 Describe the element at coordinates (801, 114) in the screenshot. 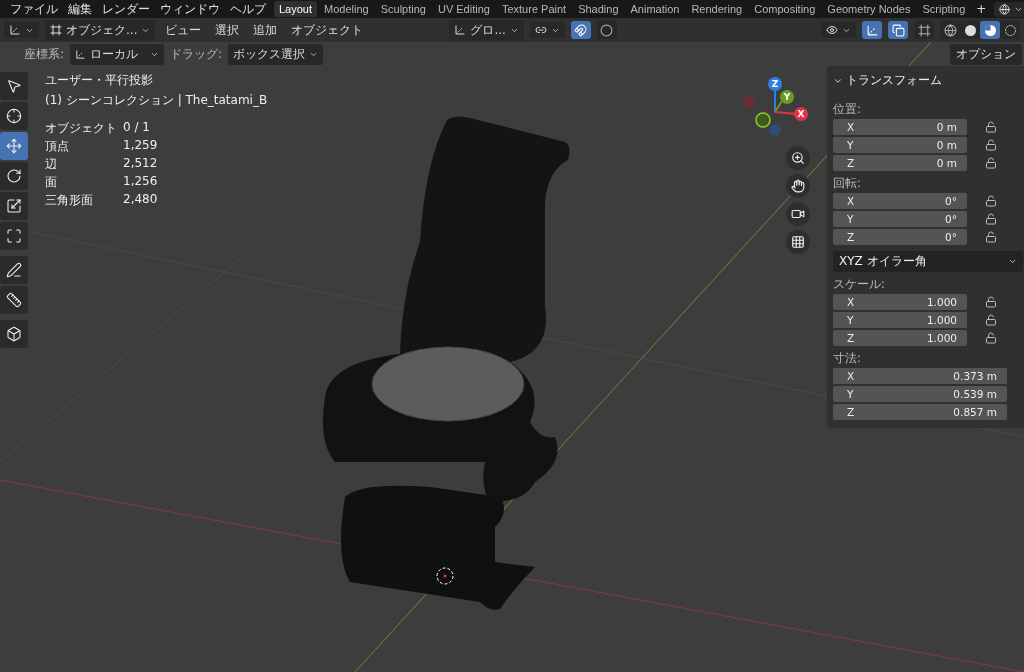

I see `axis-label: X` at that location.